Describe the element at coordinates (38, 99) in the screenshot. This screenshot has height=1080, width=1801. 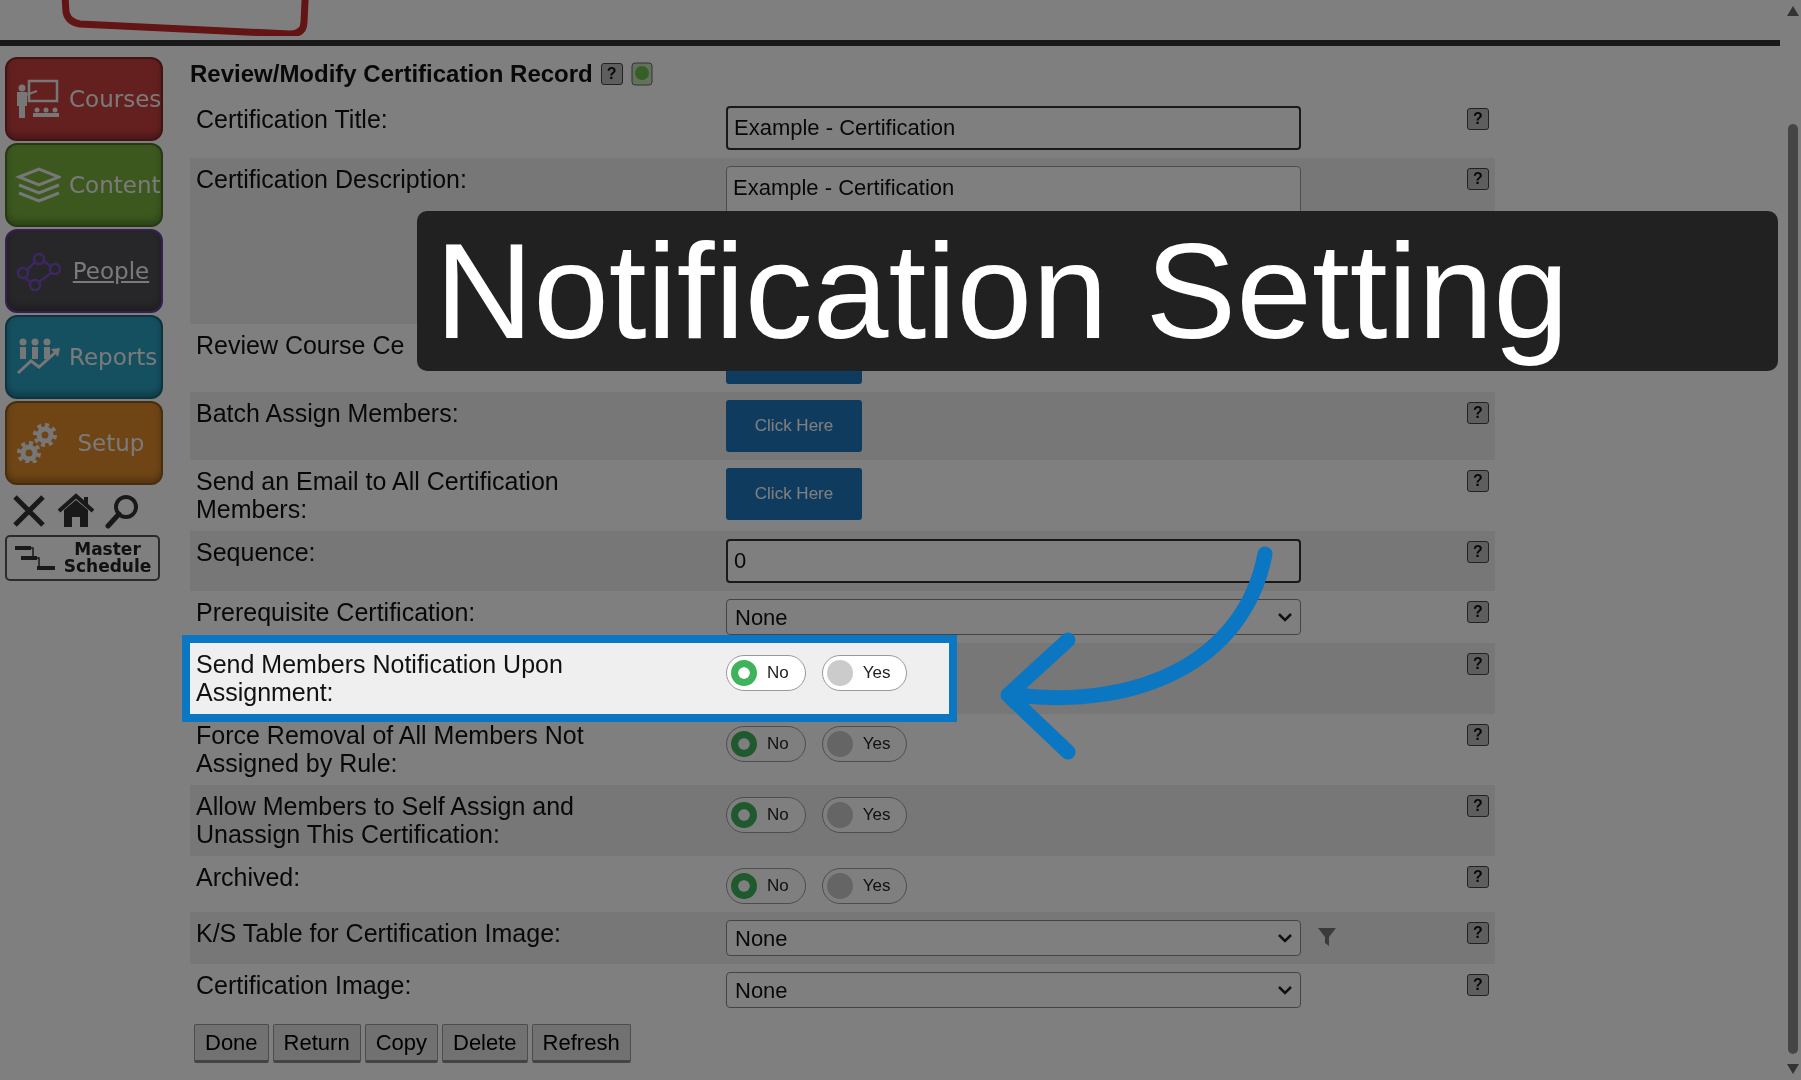
I see `teacher-icon` at that location.